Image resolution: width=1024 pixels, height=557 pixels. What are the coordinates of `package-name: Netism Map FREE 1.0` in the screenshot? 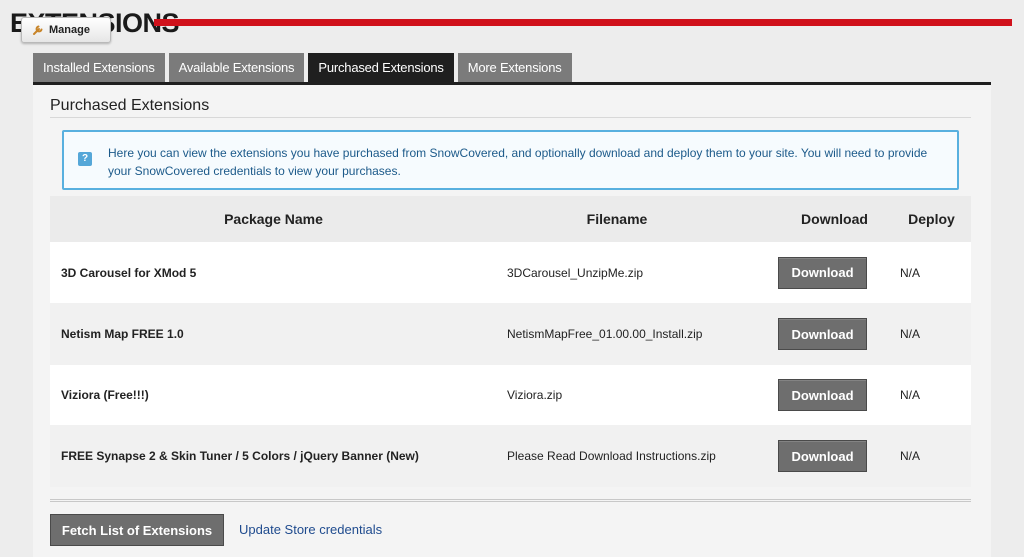 It's located at (122, 334).